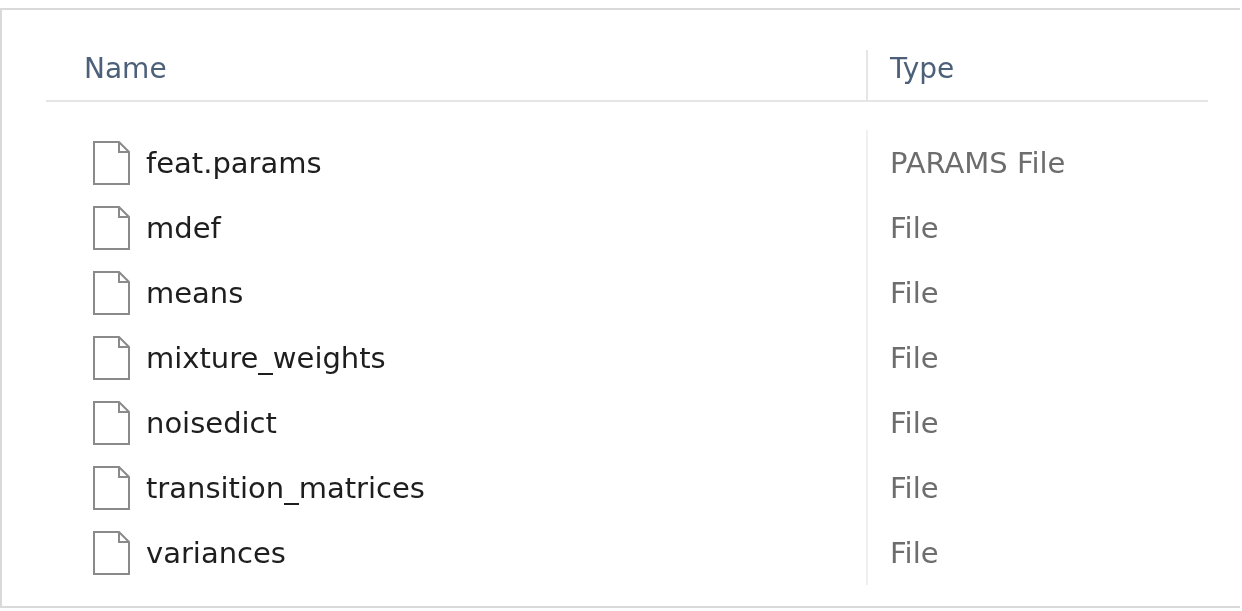 The image size is (1242, 611). I want to click on file-name: noisedict, so click(211, 422).